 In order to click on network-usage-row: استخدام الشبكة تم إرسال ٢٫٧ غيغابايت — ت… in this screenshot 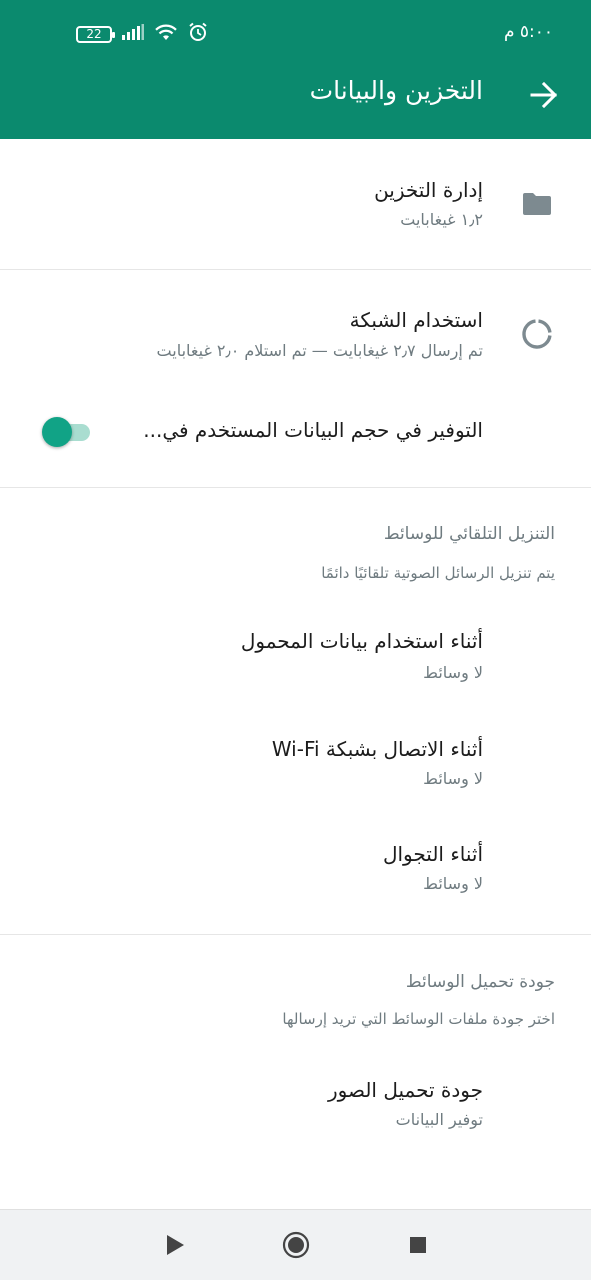, I will do `click(295, 325)`.